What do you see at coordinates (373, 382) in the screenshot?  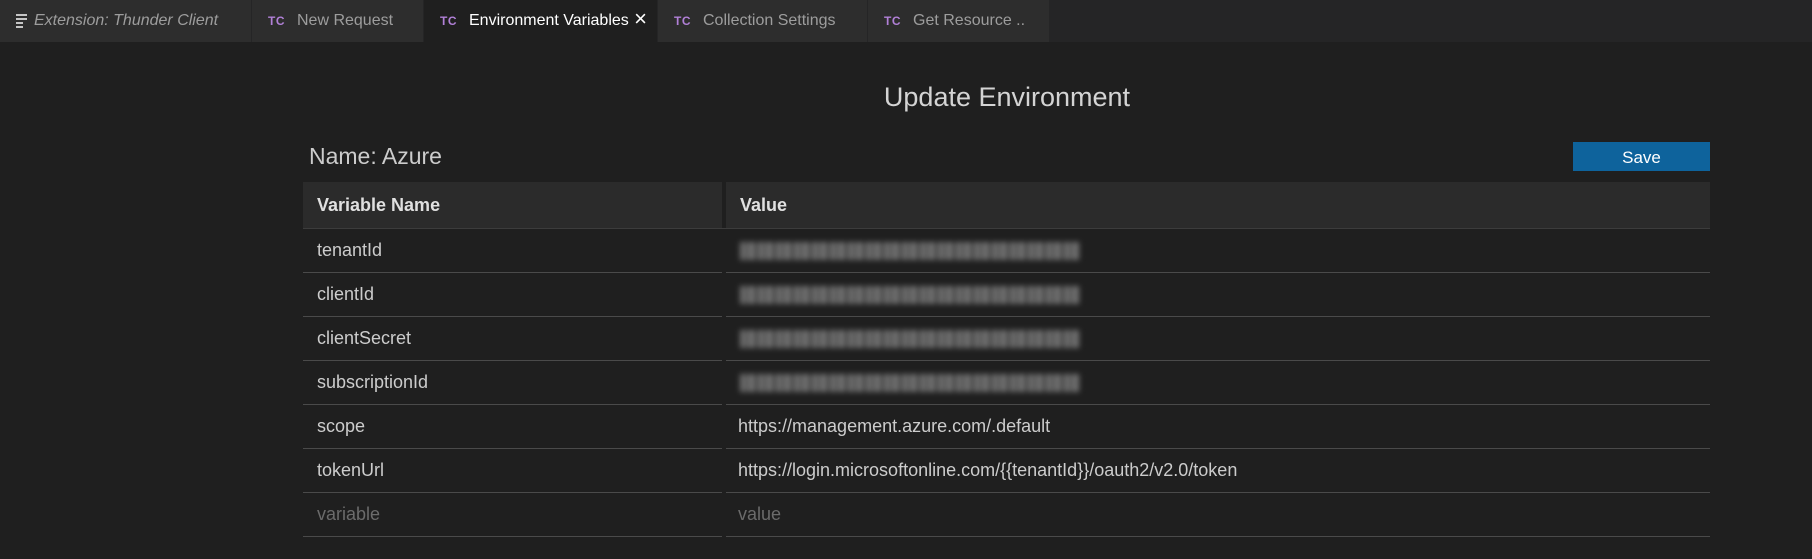 I see `variable-name-text: subscriptionId` at bounding box center [373, 382].